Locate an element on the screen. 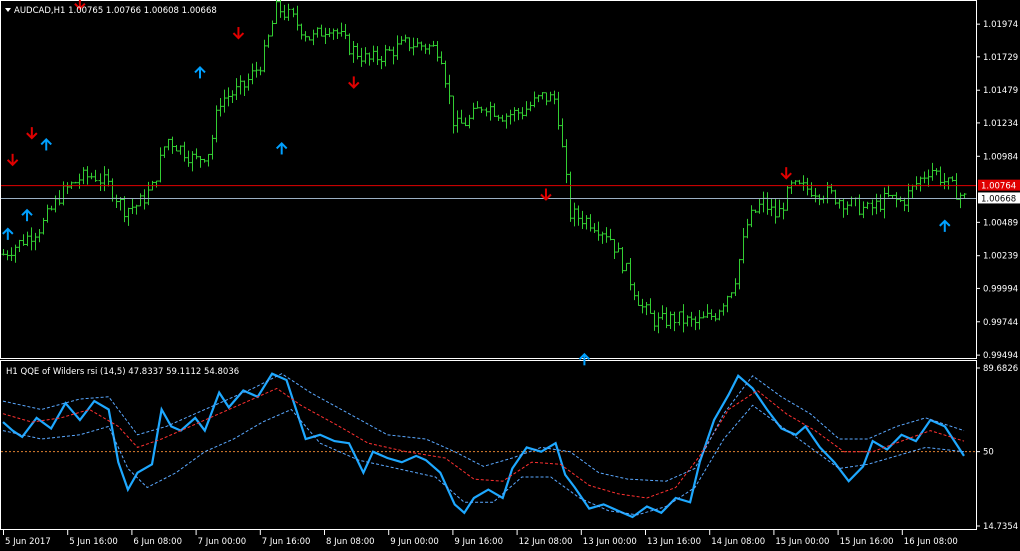  ask-price-label: 1.00764 is located at coordinates (998, 187).